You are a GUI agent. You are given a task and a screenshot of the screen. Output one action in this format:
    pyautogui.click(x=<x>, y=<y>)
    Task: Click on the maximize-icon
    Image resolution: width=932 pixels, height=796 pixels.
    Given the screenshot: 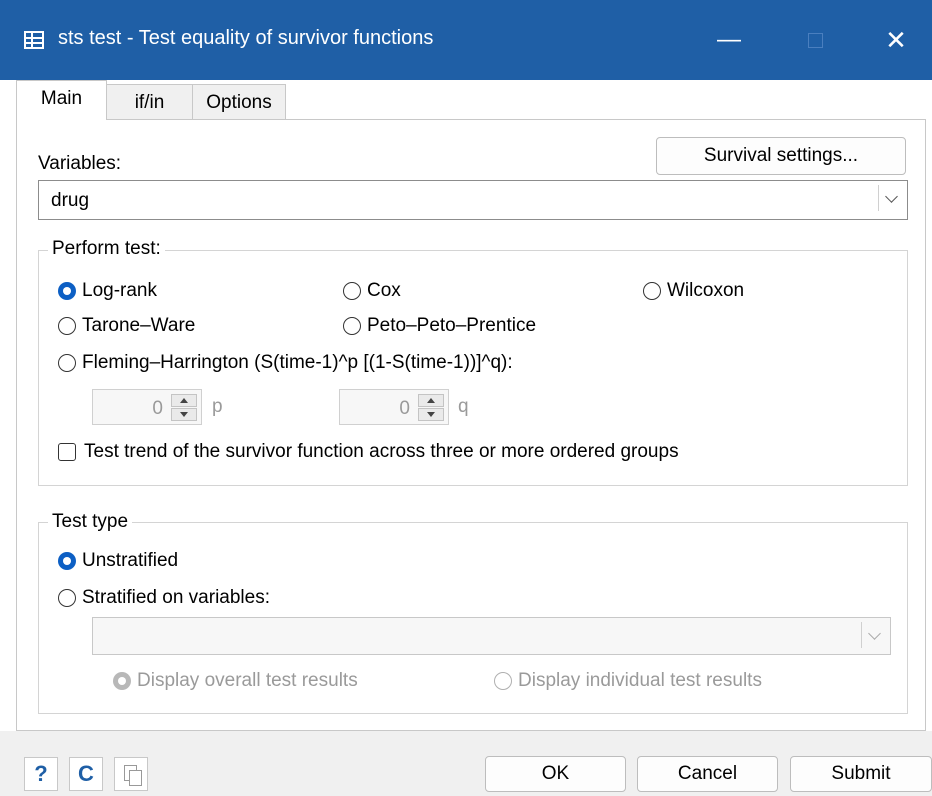 What is the action you would take?
    pyautogui.click(x=815, y=40)
    